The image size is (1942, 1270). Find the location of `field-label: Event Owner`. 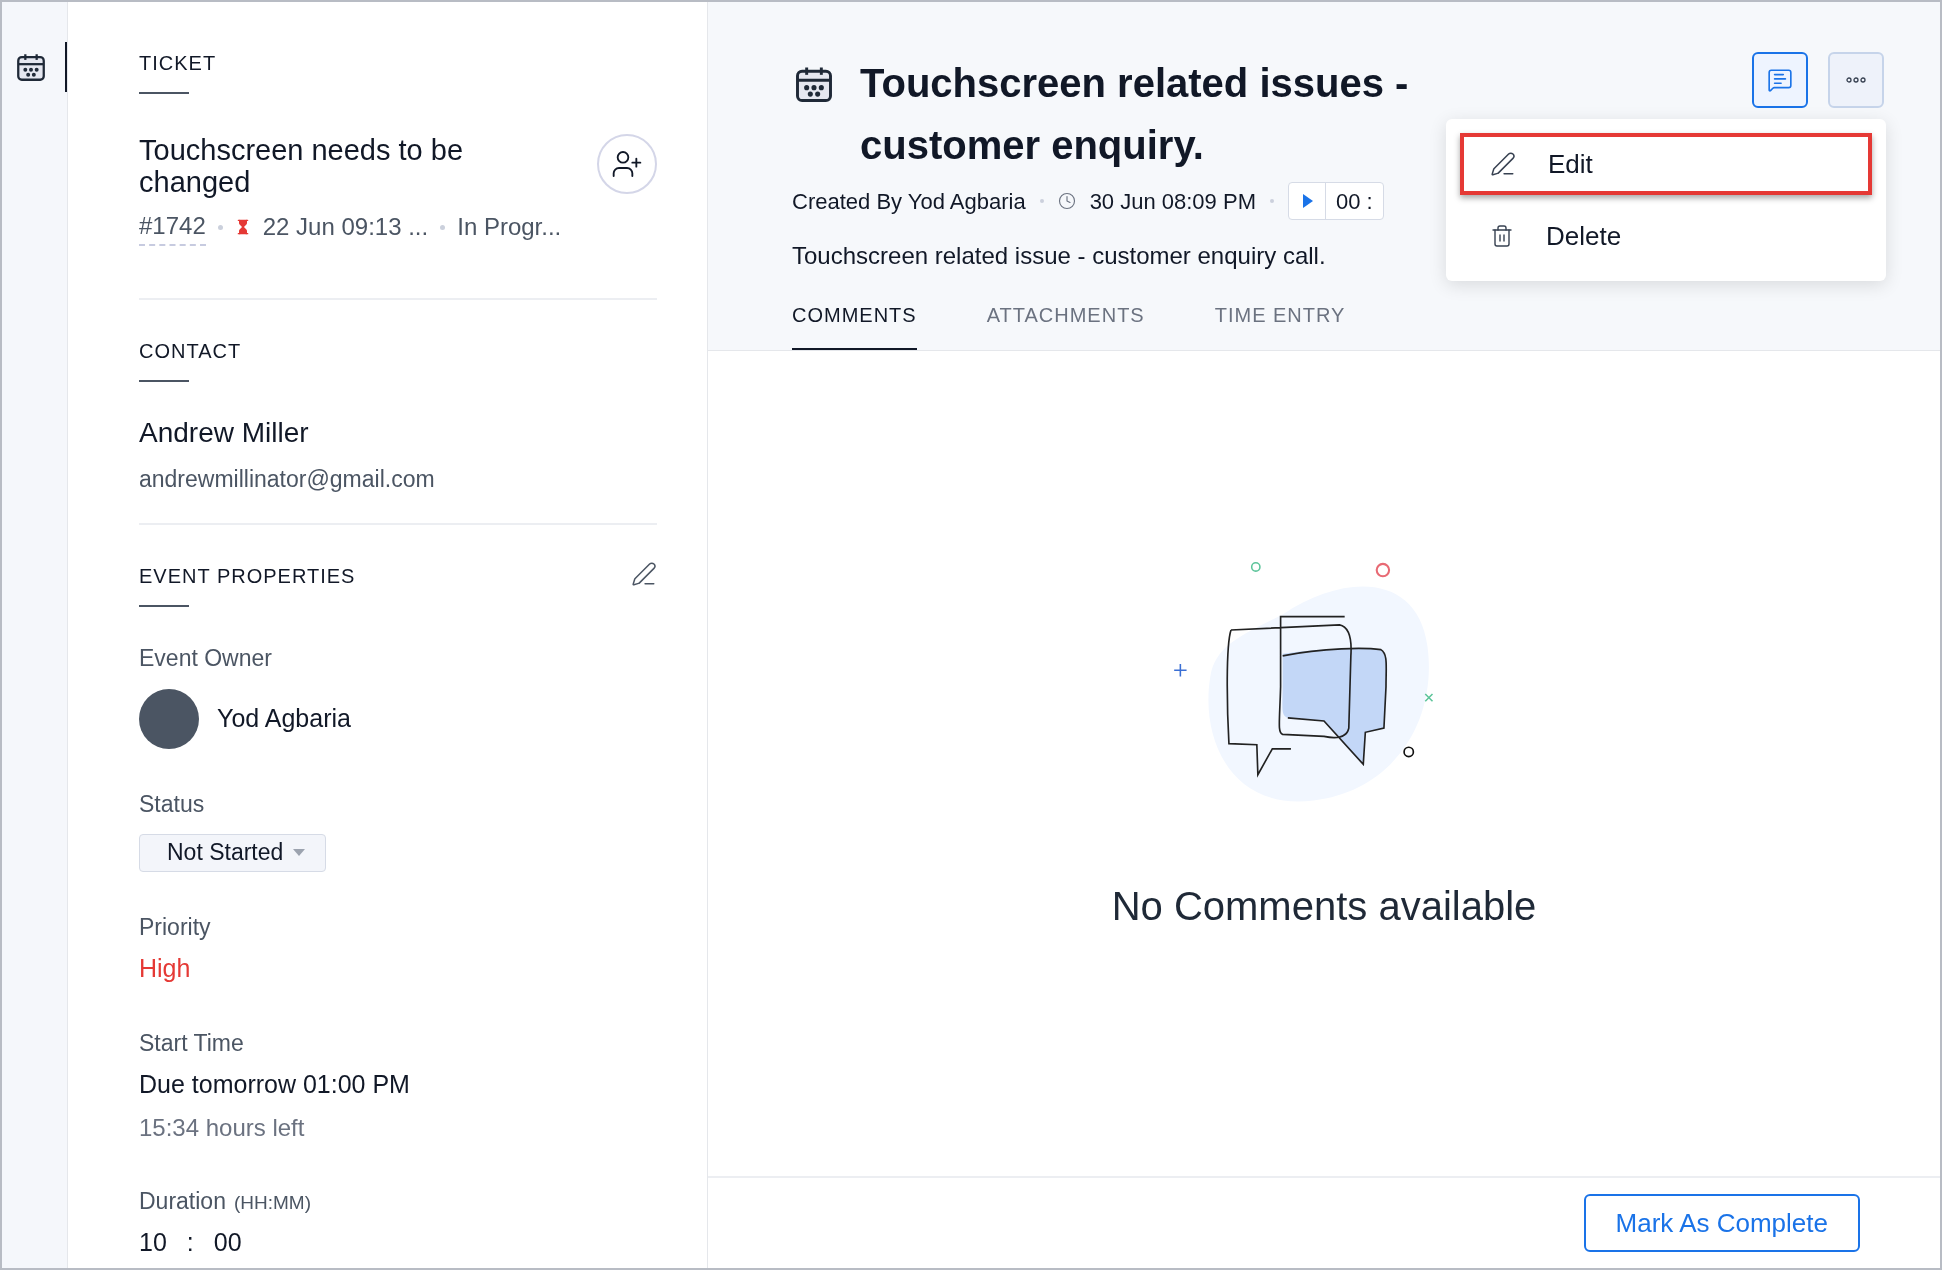

field-label: Event Owner is located at coordinates (206, 658).